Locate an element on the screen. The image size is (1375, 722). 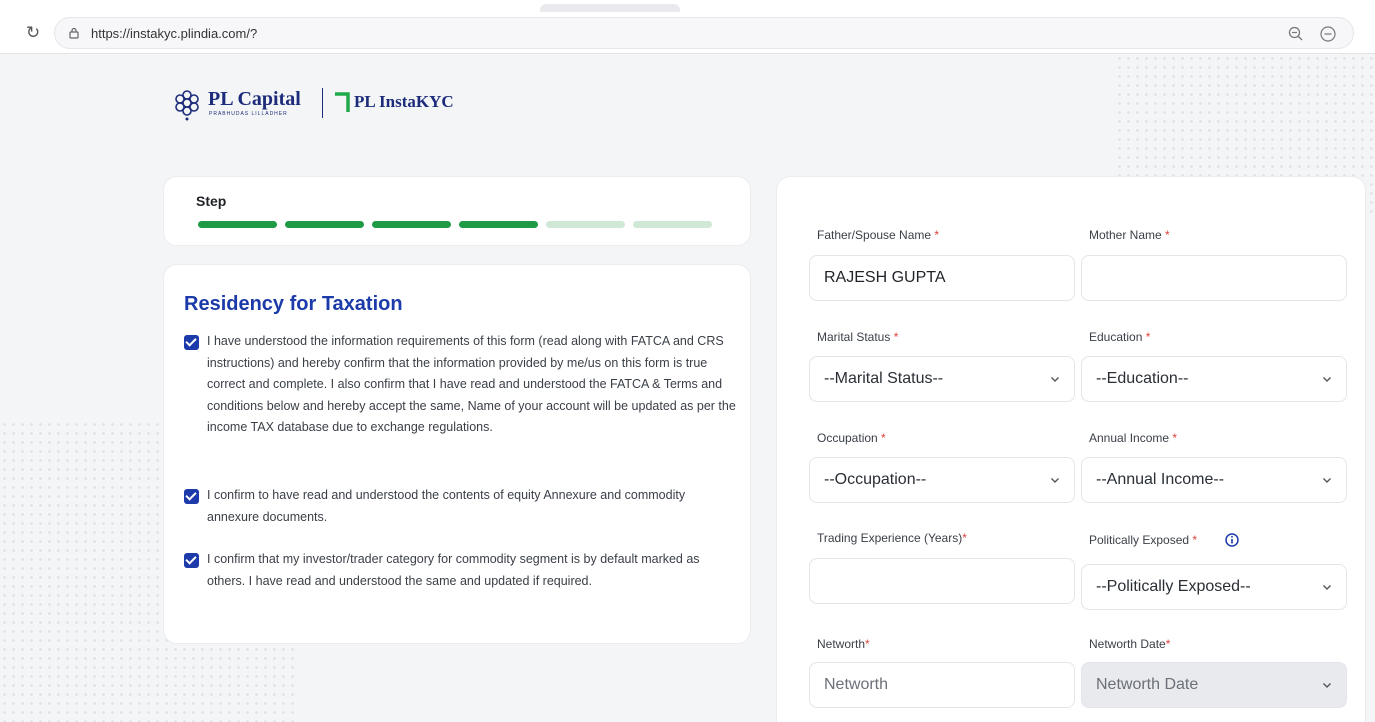
label-text: Mother Name is located at coordinates (1125, 235).